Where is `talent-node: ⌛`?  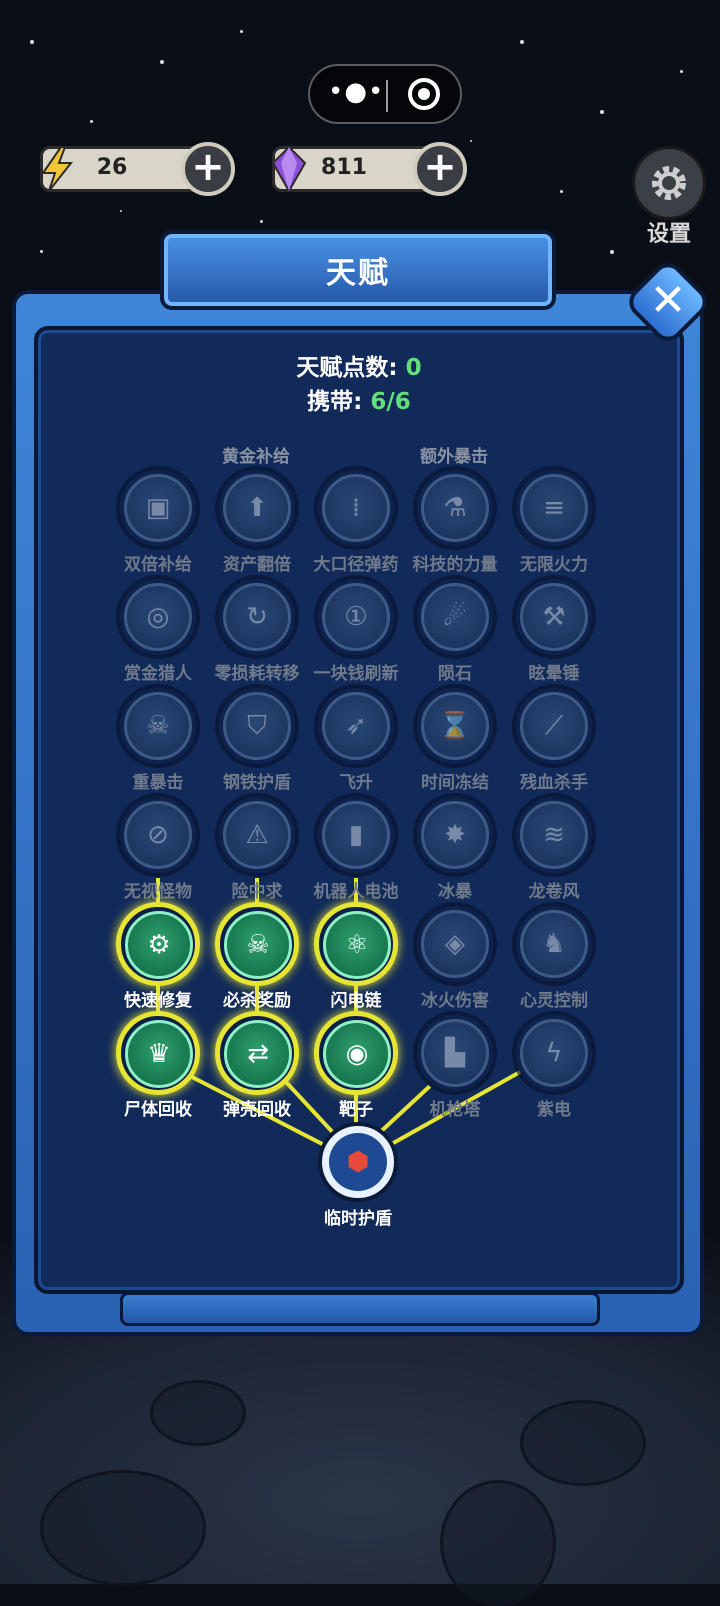 talent-node: ⌛ is located at coordinates (455, 726).